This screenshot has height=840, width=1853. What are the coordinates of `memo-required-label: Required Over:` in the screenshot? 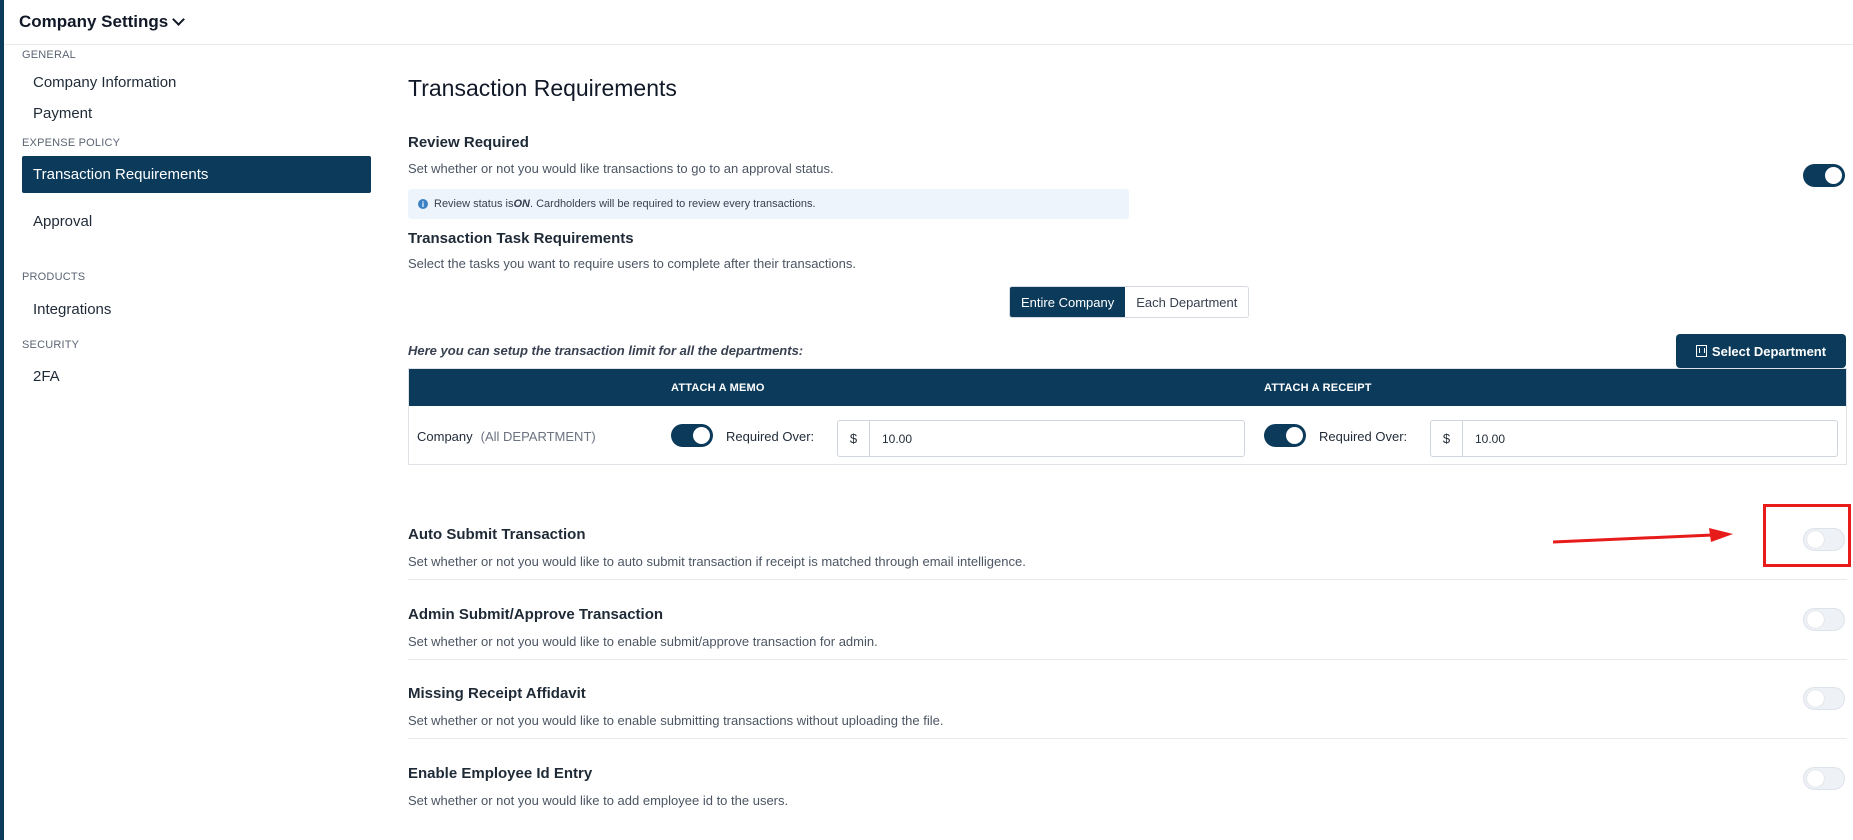 It's located at (770, 436).